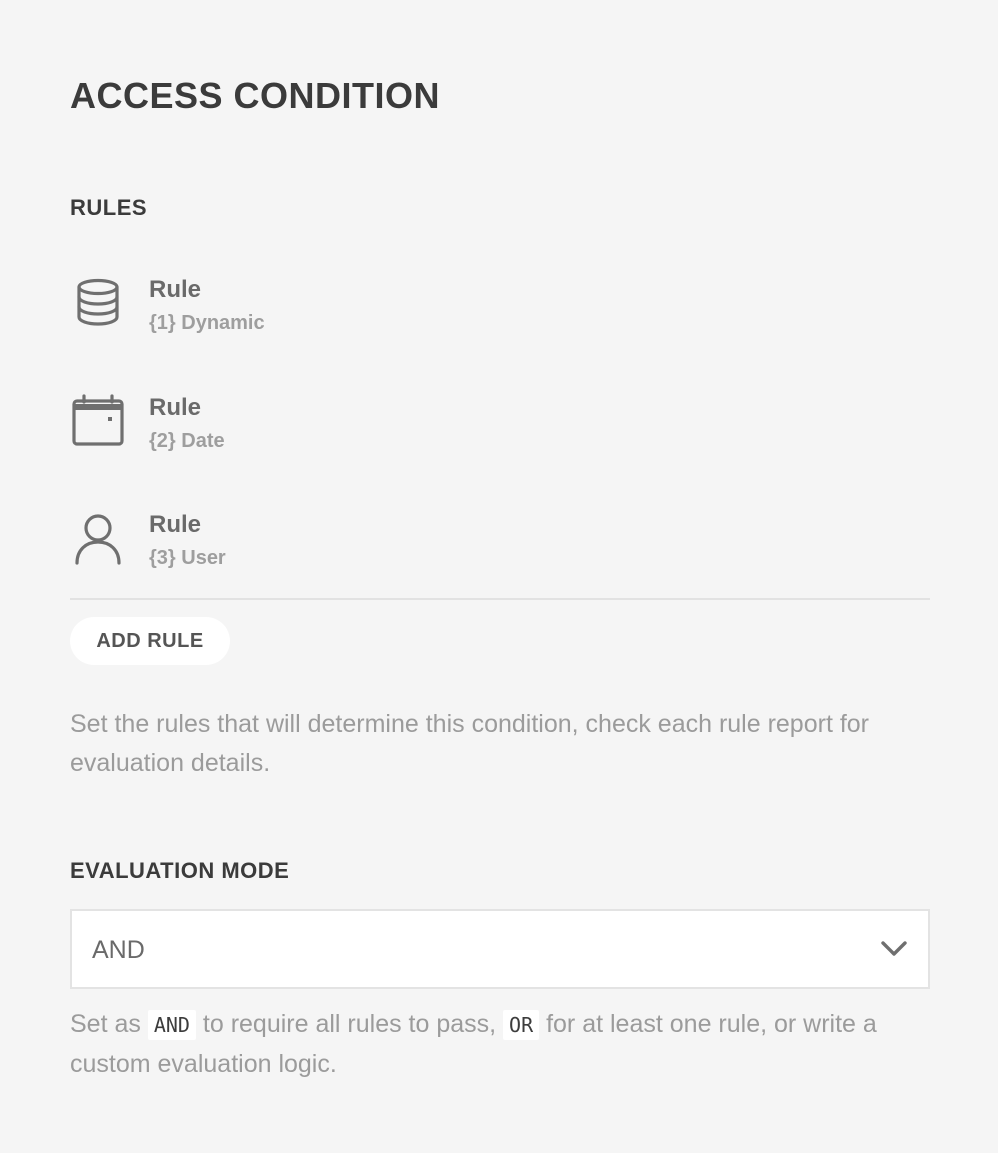 This screenshot has height=1153, width=998. I want to click on rule-detail: {2} Date, so click(187, 441).